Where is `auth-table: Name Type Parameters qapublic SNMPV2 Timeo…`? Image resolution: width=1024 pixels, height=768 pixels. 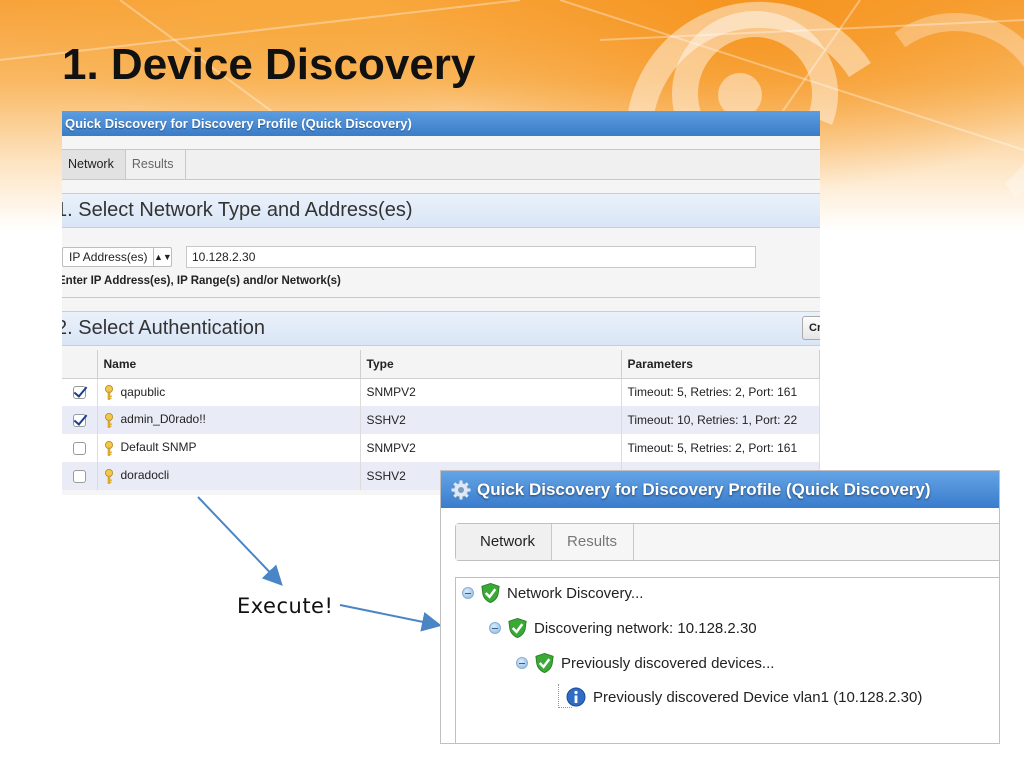
auth-table: Name Type Parameters qapublic SNMPV2 Timeo… is located at coordinates (441, 420).